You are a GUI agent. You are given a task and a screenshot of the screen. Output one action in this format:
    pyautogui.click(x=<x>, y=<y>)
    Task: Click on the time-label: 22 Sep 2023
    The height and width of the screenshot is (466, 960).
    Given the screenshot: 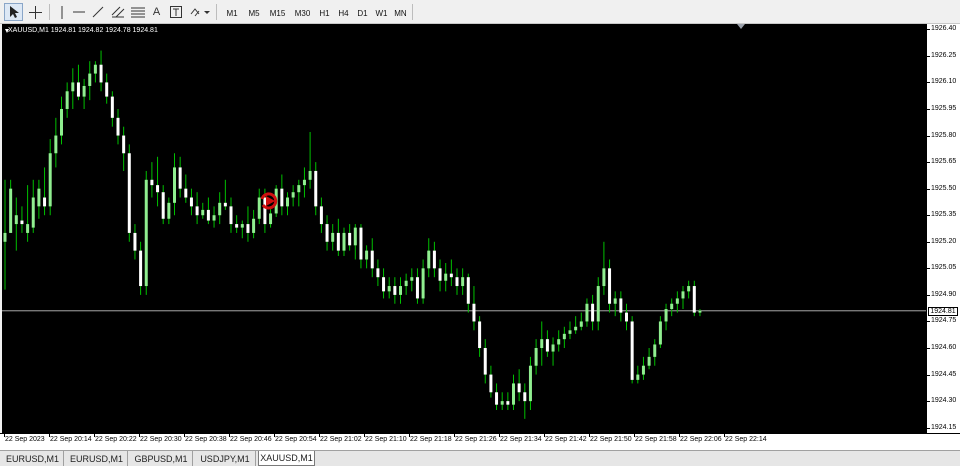 What is the action you would take?
    pyautogui.click(x=25, y=439)
    